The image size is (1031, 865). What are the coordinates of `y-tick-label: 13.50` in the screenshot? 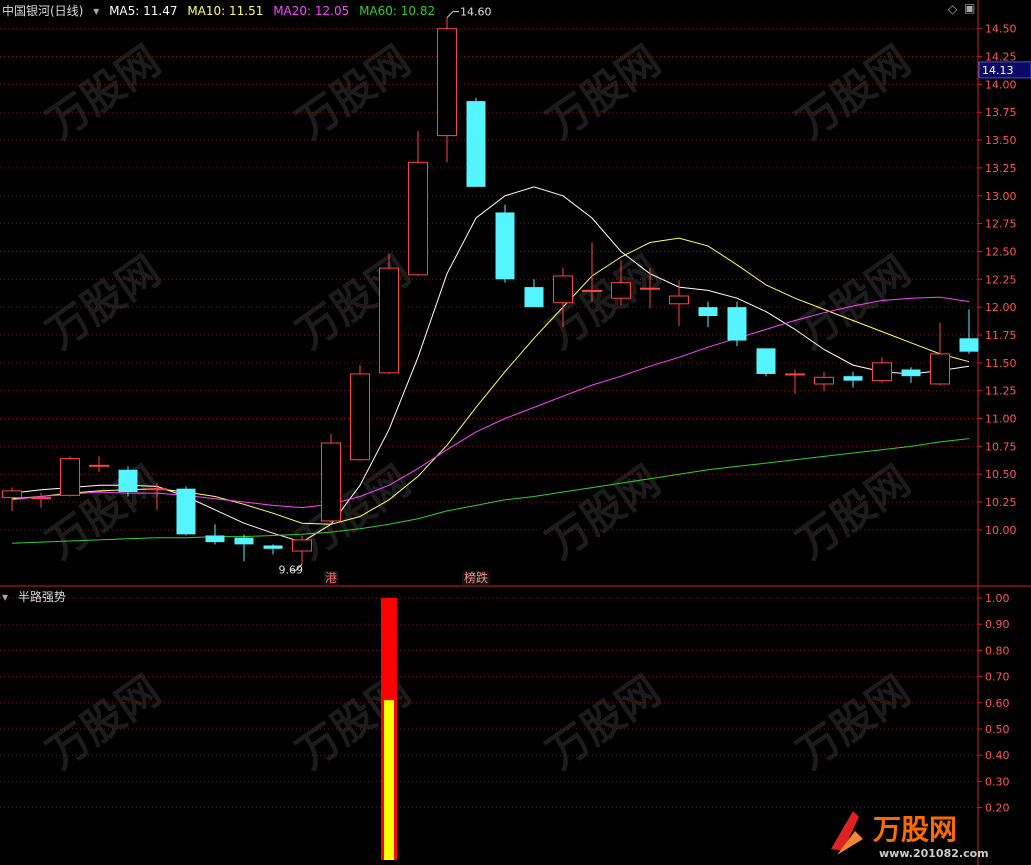 It's located at (1001, 140).